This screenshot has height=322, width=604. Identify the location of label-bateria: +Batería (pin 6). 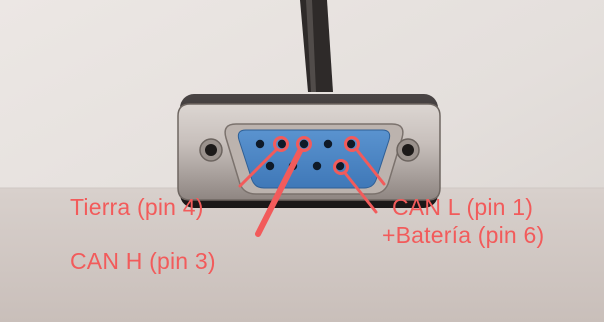
(463, 235).